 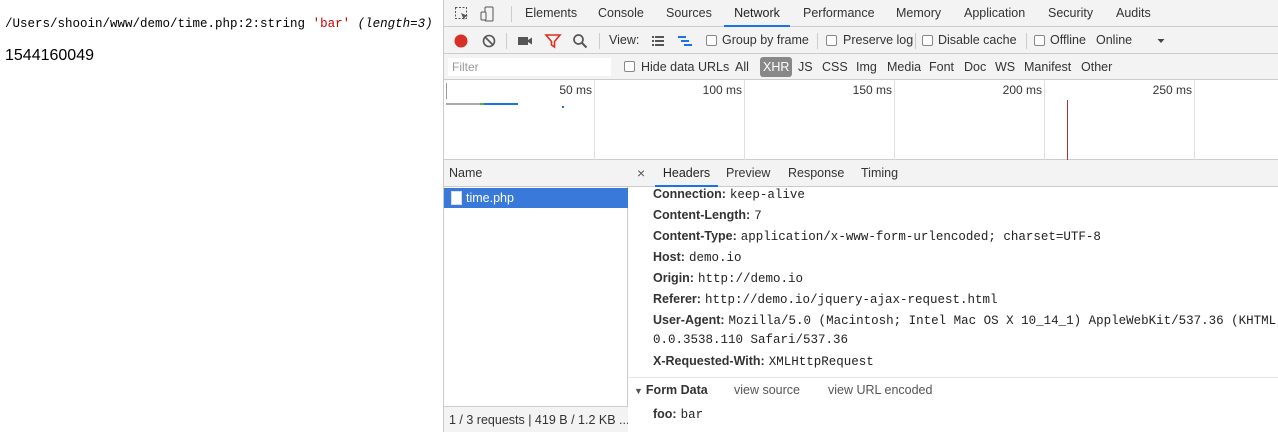 What do you see at coordinates (1039, 40) in the screenshot?
I see `offline-checkbox` at bounding box center [1039, 40].